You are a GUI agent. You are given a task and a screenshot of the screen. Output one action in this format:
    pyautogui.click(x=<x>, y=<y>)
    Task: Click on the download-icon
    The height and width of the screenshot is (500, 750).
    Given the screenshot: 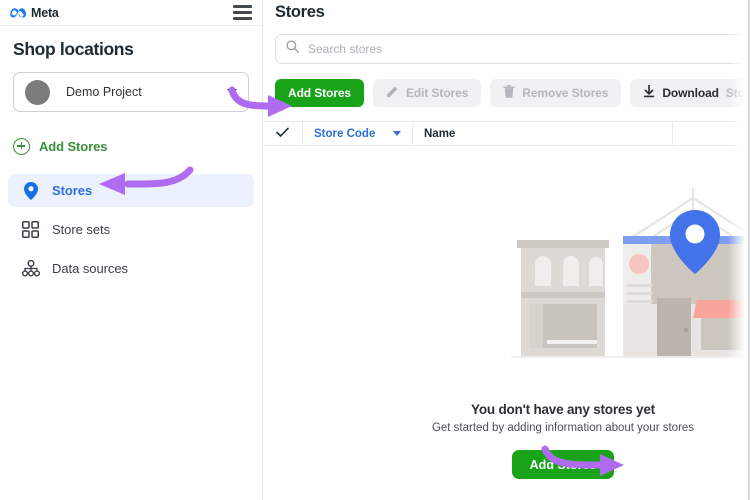 What is the action you would take?
    pyautogui.click(x=649, y=92)
    